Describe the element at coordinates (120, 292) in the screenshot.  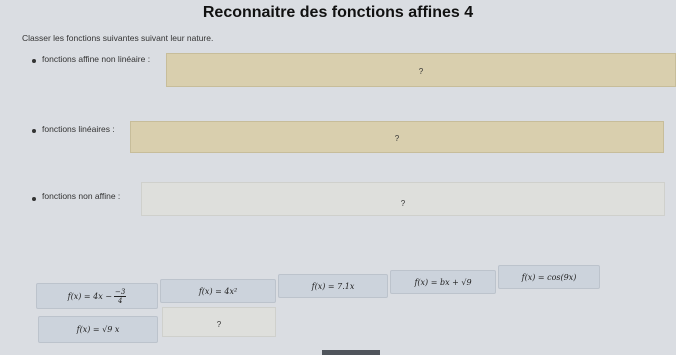
I see `fraction-numerator: −3` at that location.